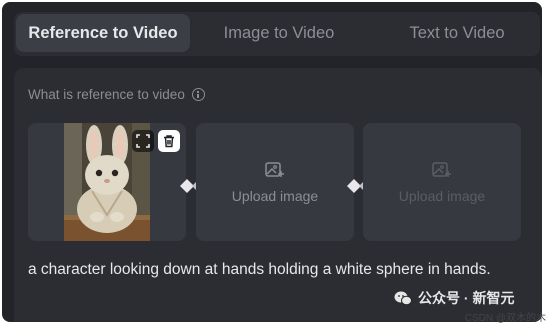  I want to click on section-label: What is reference to video, so click(116, 94).